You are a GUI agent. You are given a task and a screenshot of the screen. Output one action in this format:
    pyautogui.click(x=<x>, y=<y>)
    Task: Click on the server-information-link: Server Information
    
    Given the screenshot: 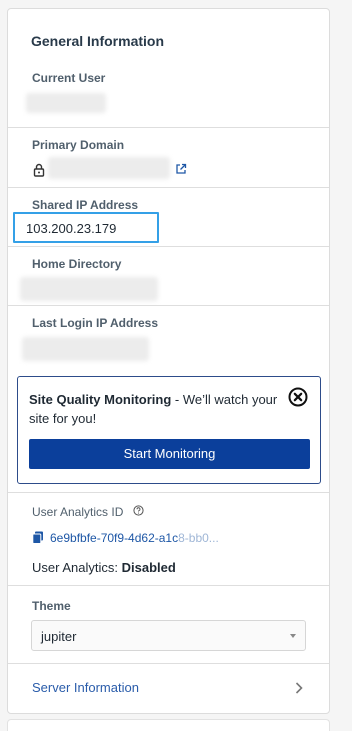 What is the action you would take?
    pyautogui.click(x=85, y=687)
    